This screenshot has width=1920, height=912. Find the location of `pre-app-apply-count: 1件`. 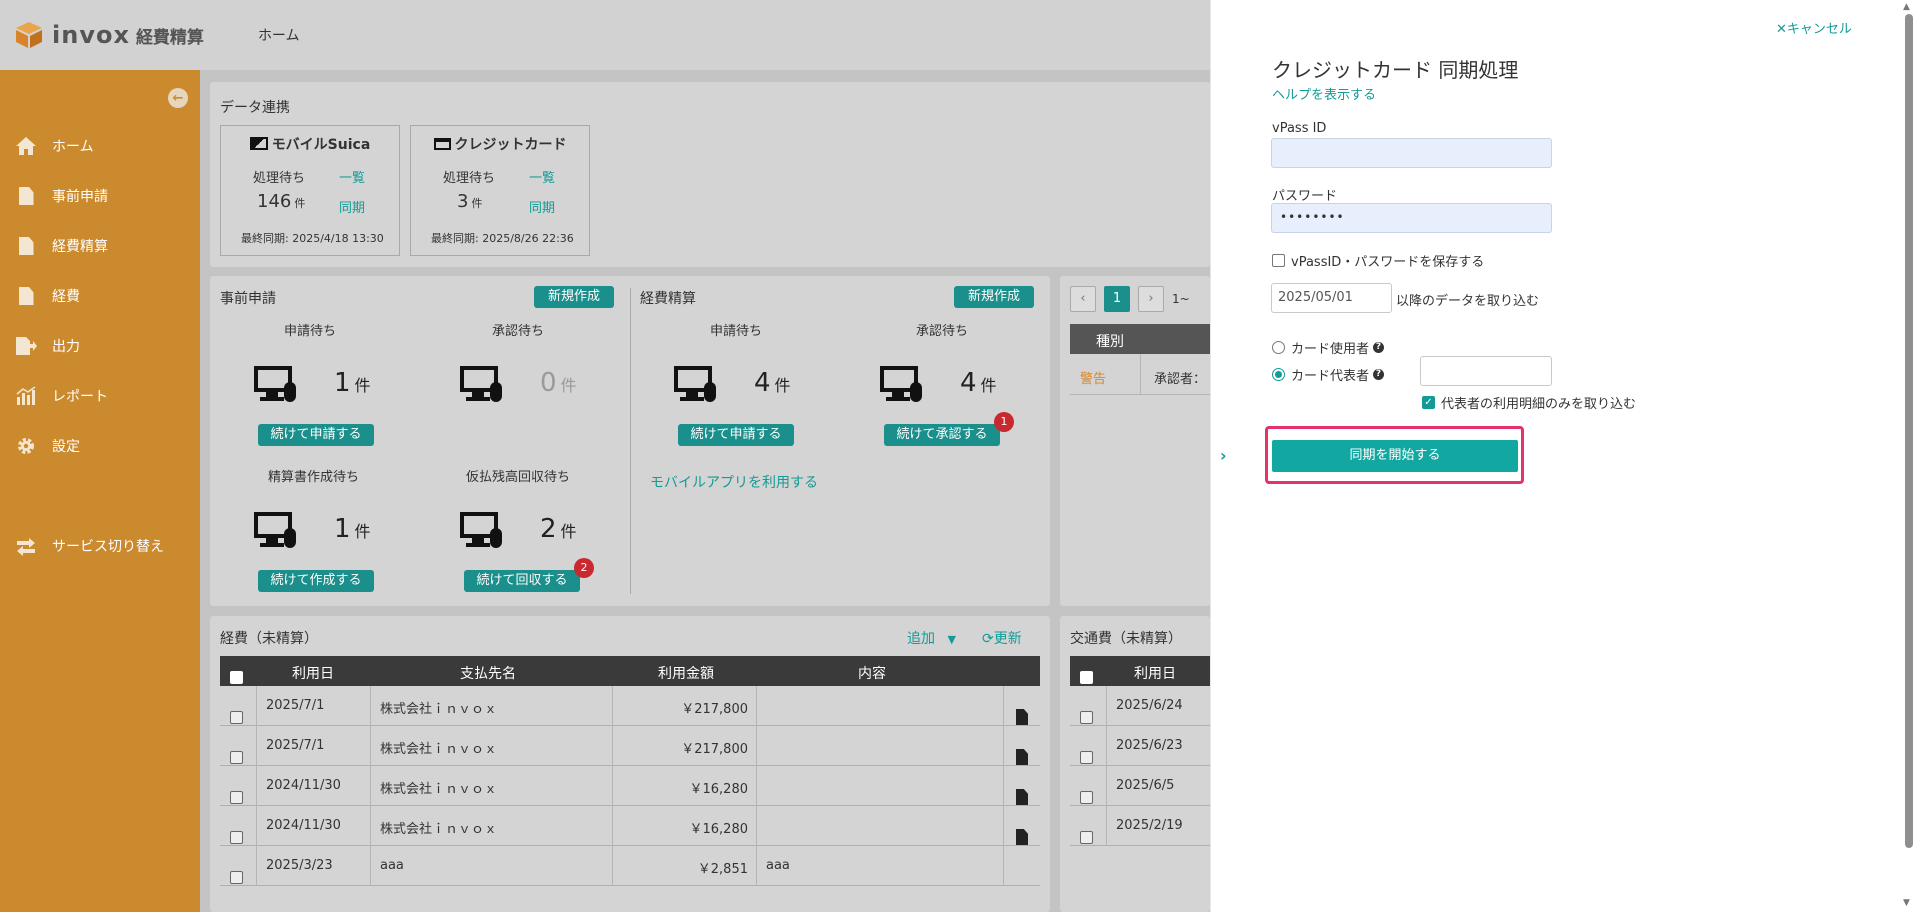

pre-app-apply-count: 1件 is located at coordinates (352, 383).